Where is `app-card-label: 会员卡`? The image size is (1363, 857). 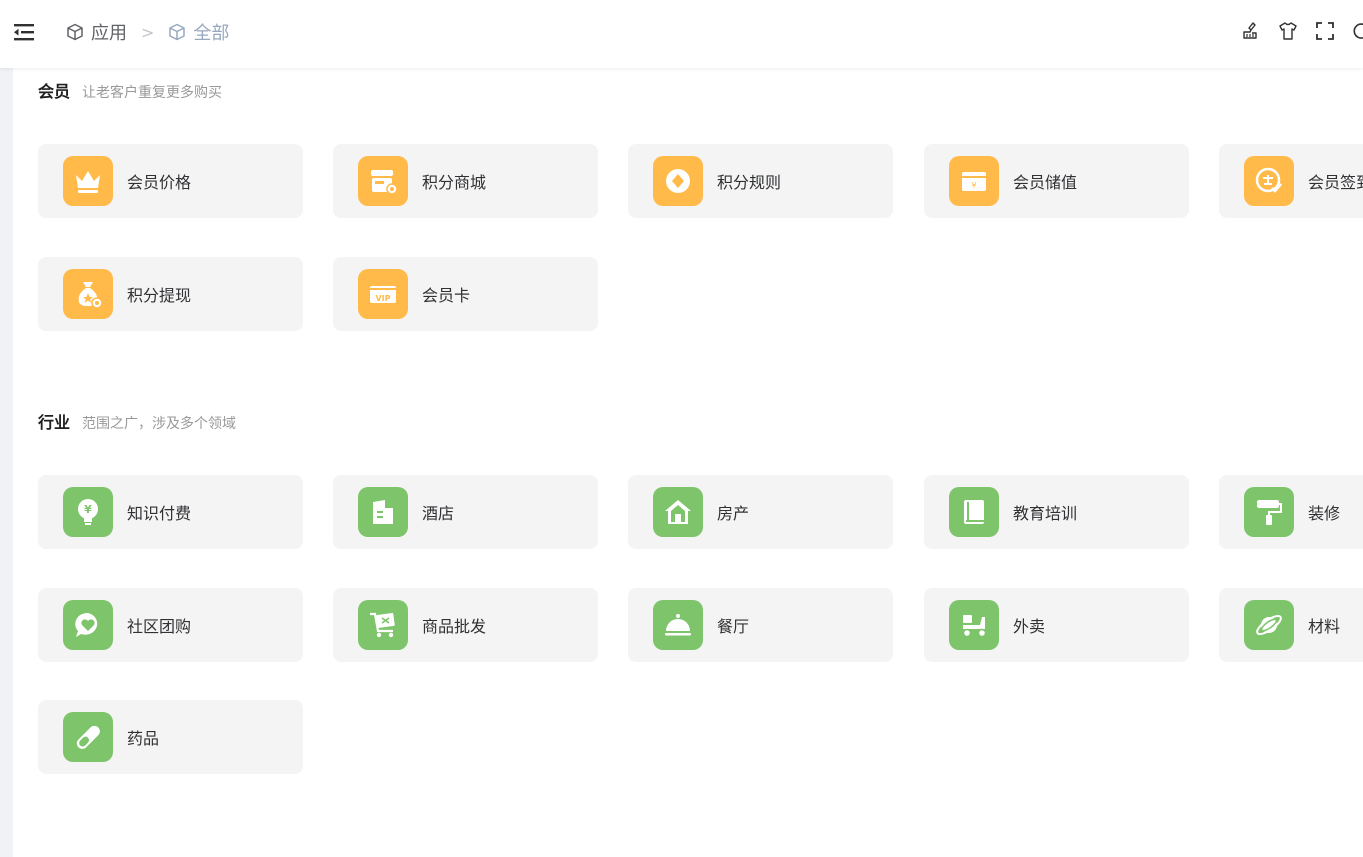 app-card-label: 会员卡 is located at coordinates (446, 295).